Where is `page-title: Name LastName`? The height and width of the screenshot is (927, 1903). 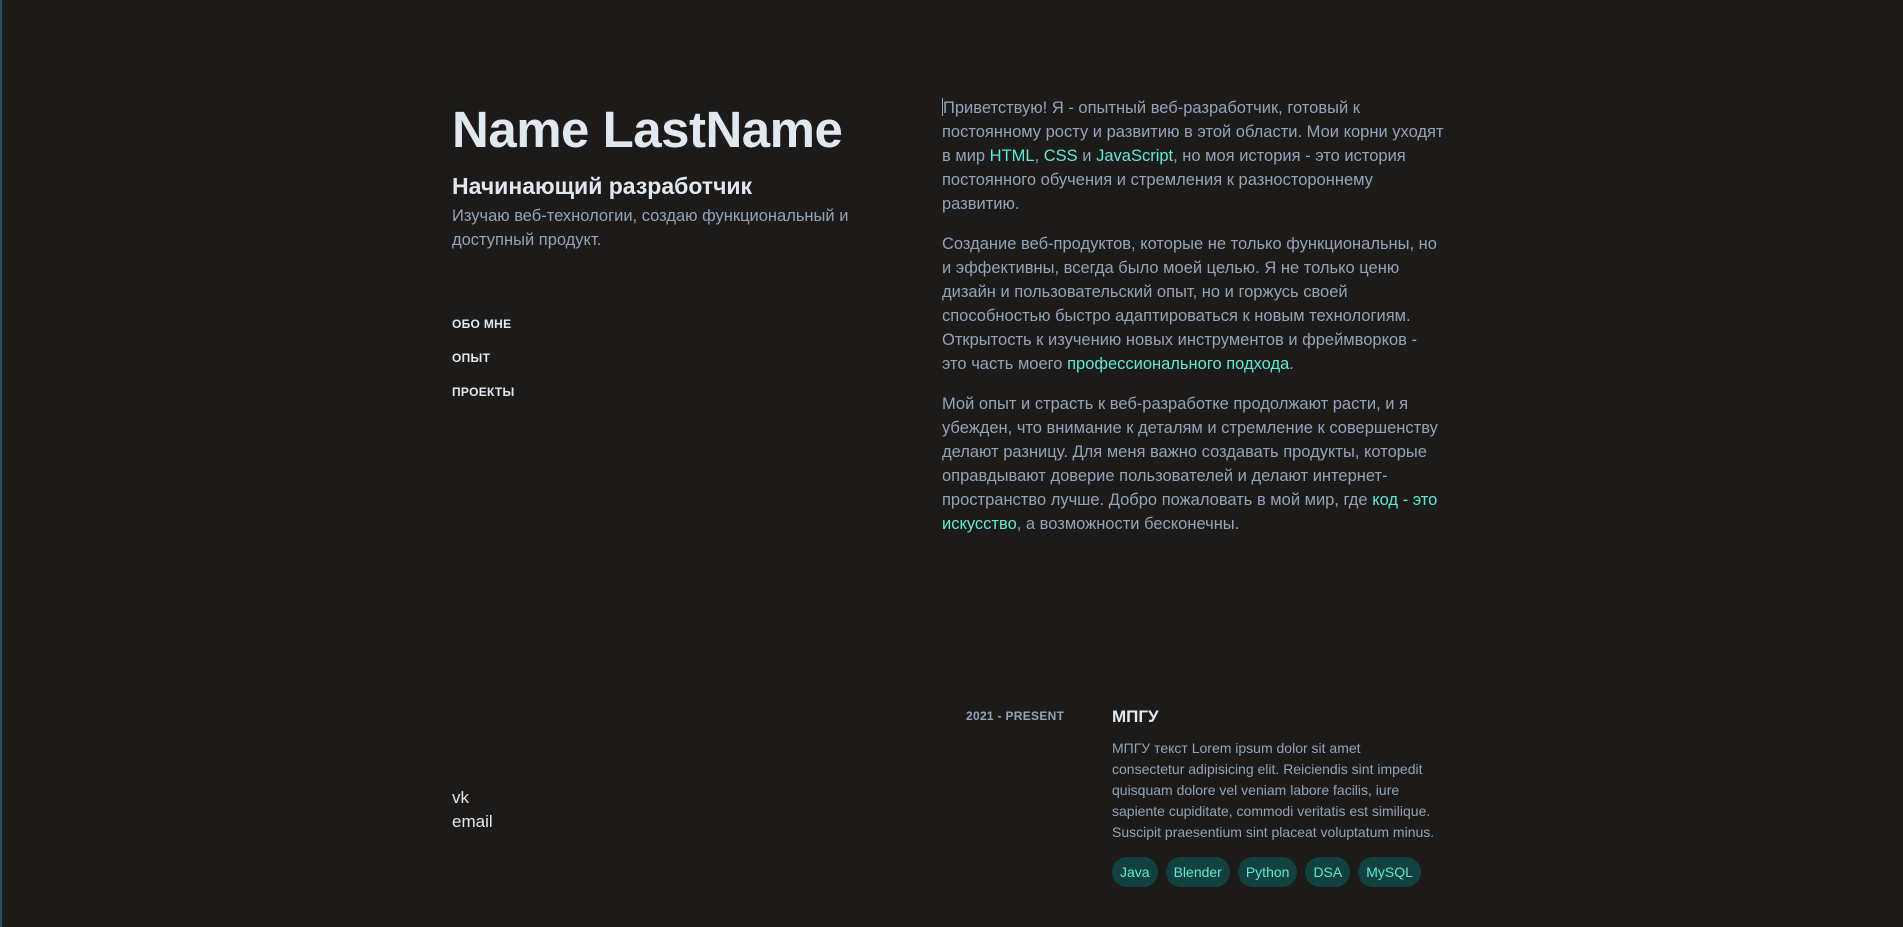 page-title: Name LastName is located at coordinates (647, 129).